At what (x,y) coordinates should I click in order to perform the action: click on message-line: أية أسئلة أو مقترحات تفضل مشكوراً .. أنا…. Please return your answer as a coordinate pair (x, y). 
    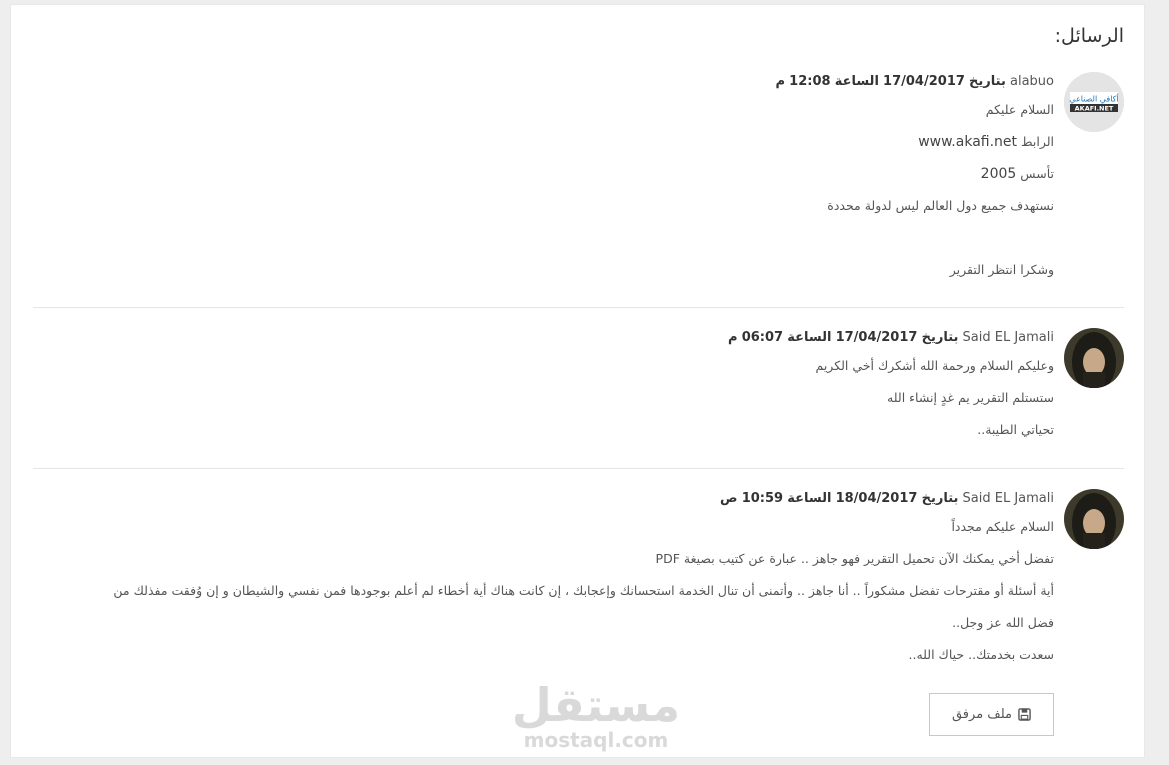
    Looking at the image, I should click on (583, 590).